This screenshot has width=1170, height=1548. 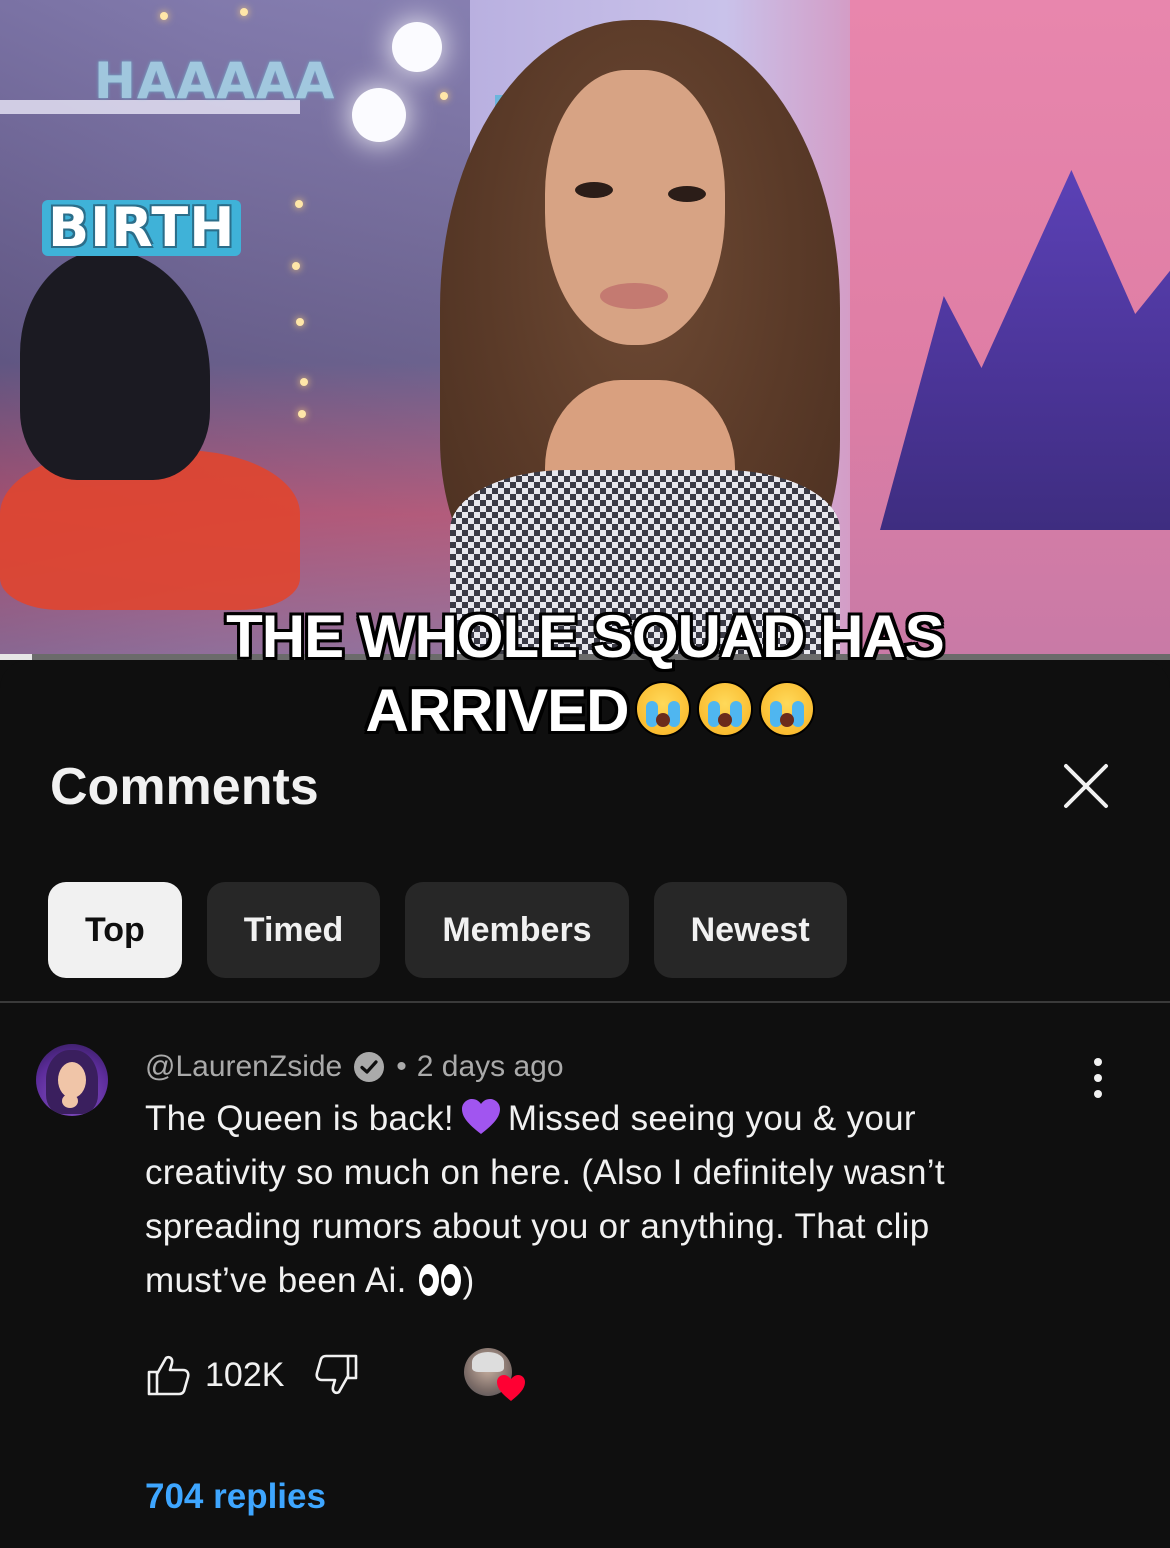 I want to click on thumbs-up-icon, so click(x=168, y=1375).